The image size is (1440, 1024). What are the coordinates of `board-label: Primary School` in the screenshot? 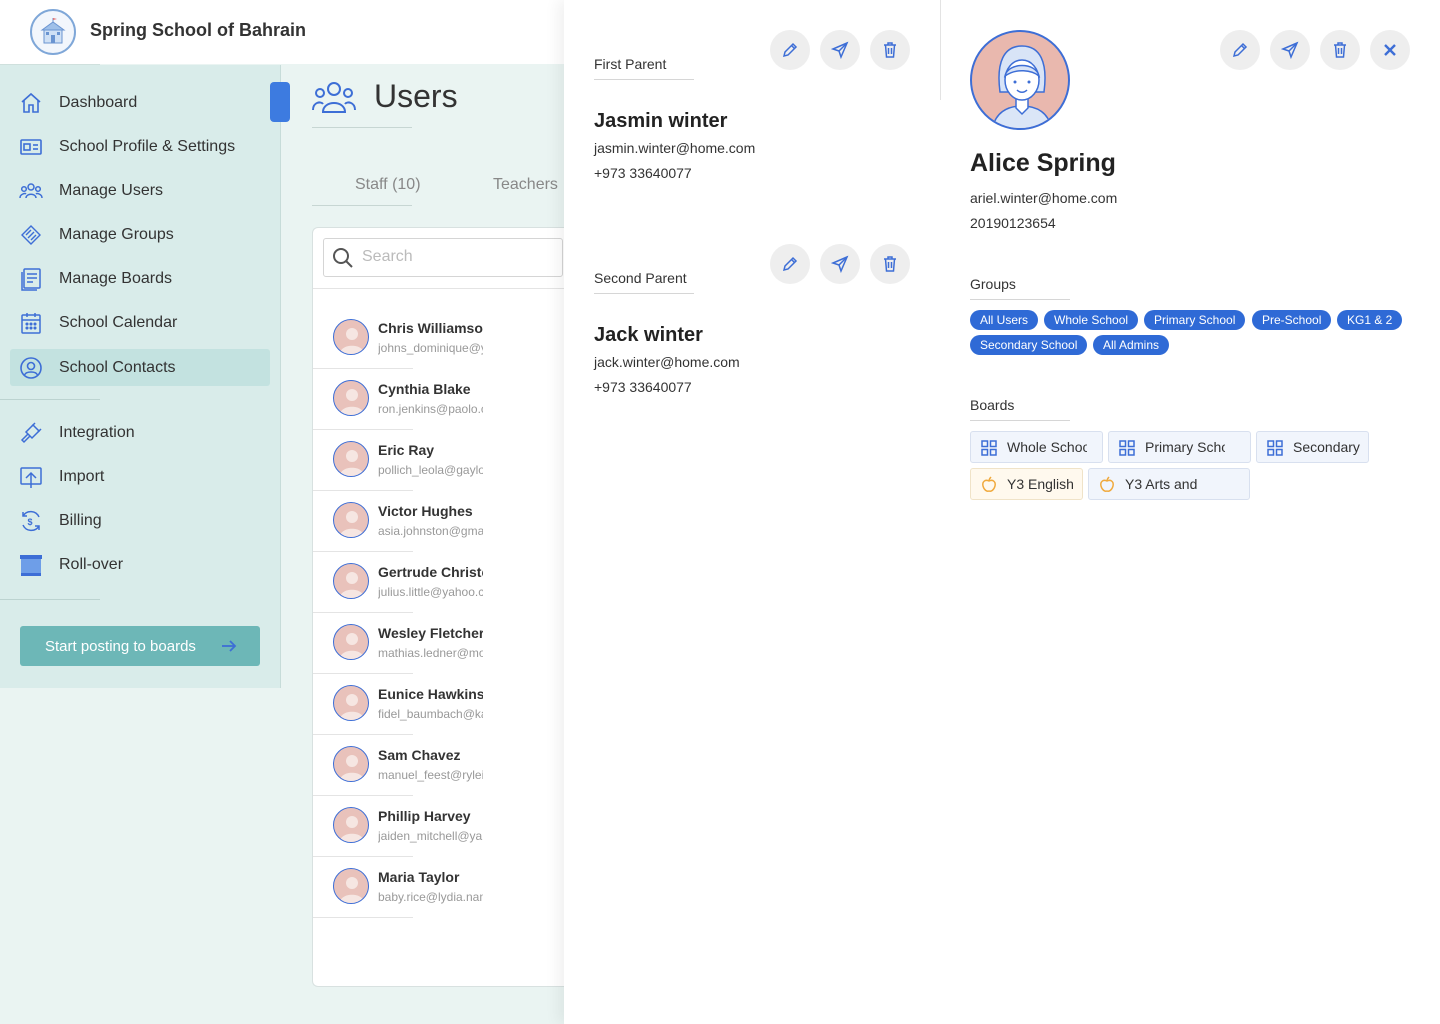 It's located at (1185, 447).